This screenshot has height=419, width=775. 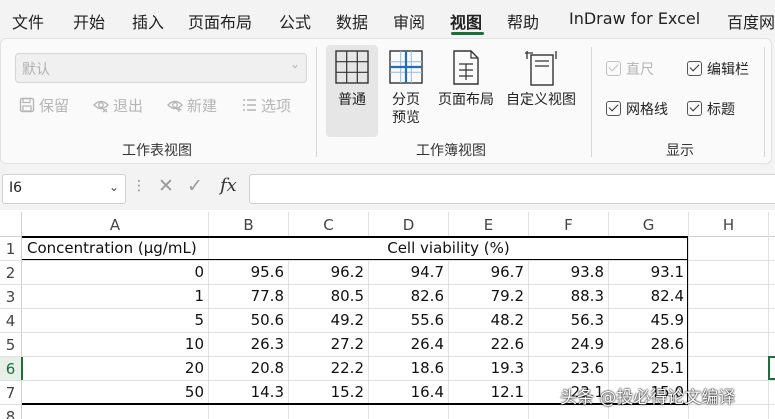 What do you see at coordinates (220, 21) in the screenshot?
I see `tab-page-layout: 页面布局` at bounding box center [220, 21].